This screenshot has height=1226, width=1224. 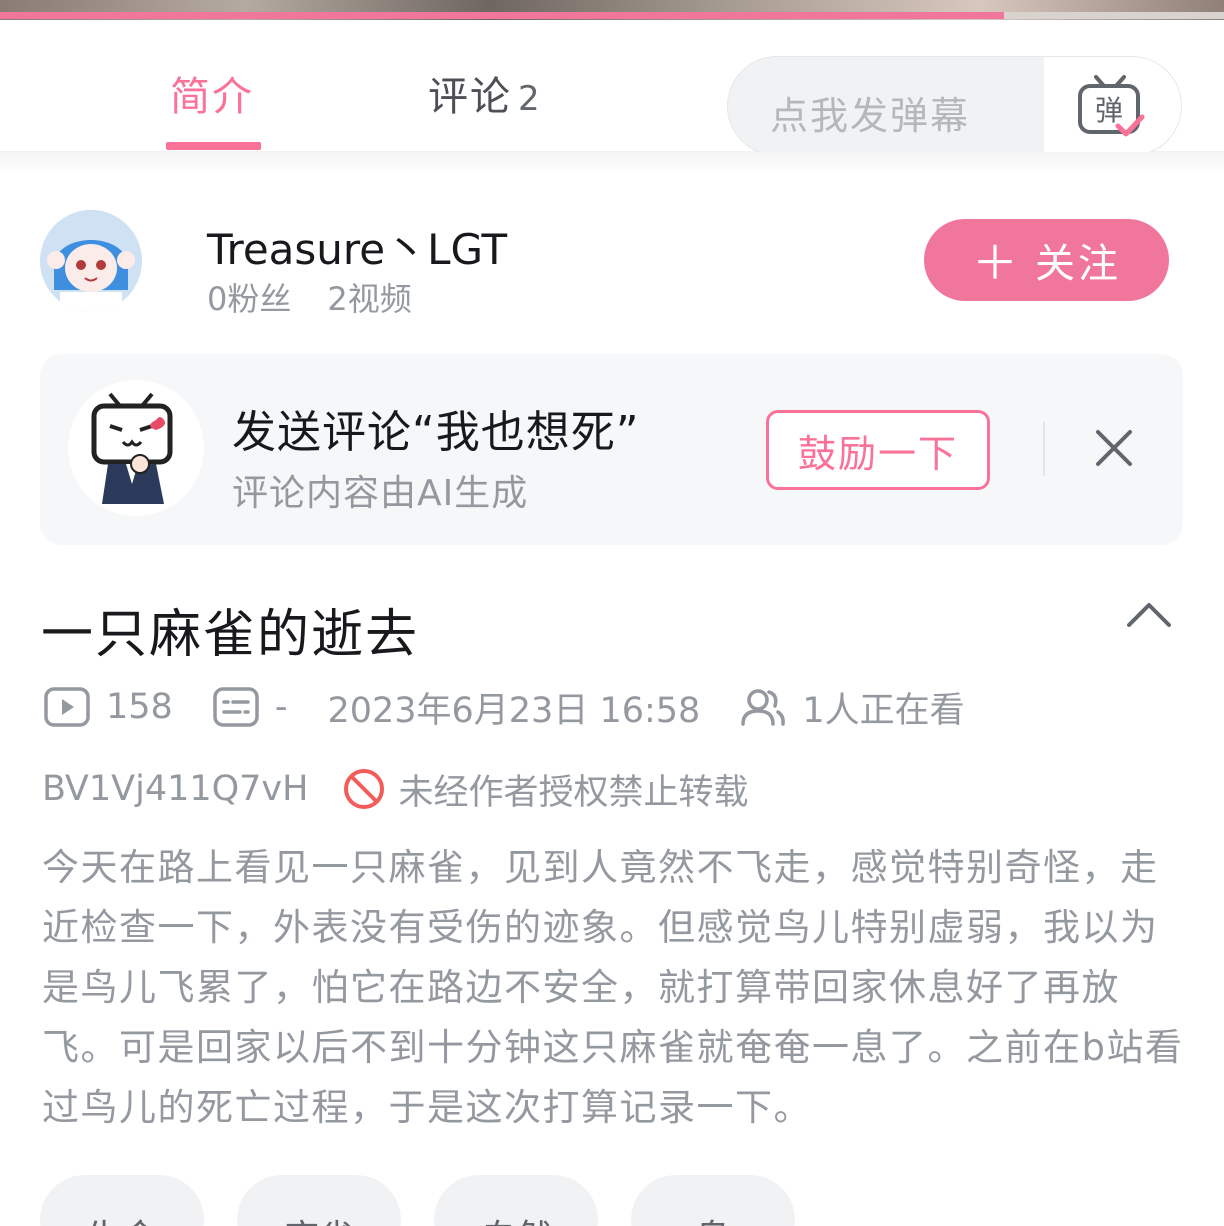 What do you see at coordinates (514, 710) in the screenshot?
I see `publish-time: 2023年6月23日 16:58` at bounding box center [514, 710].